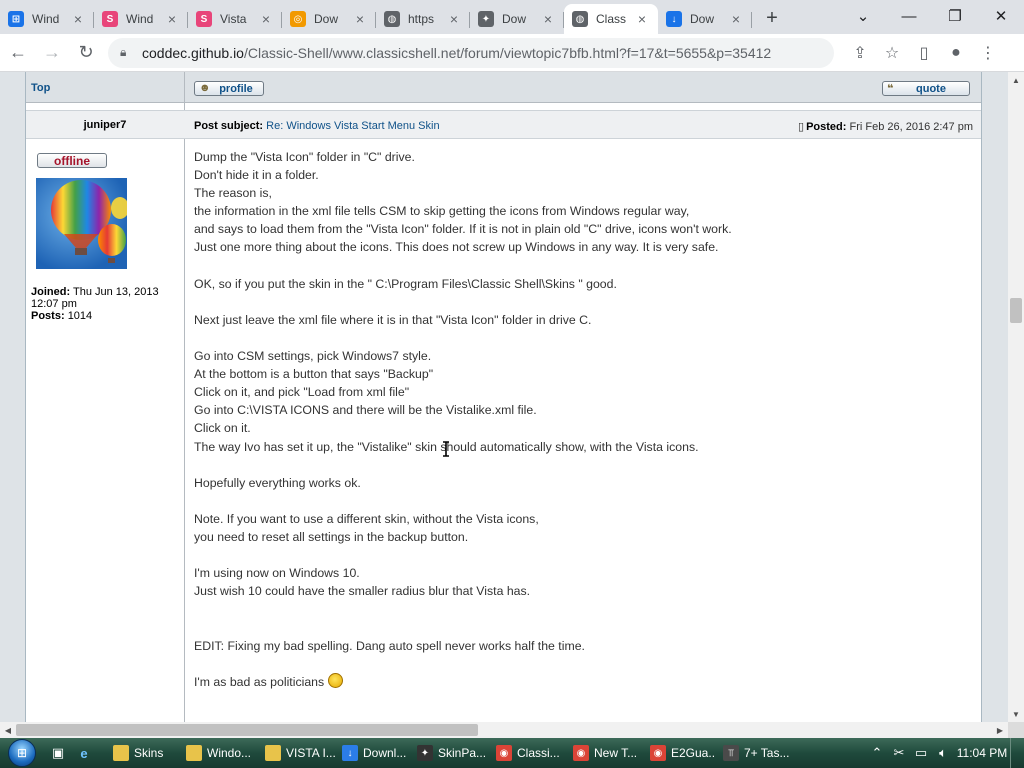 The width and height of the screenshot is (1024, 768). What do you see at coordinates (40, 88) in the screenshot?
I see `top-link: Top` at bounding box center [40, 88].